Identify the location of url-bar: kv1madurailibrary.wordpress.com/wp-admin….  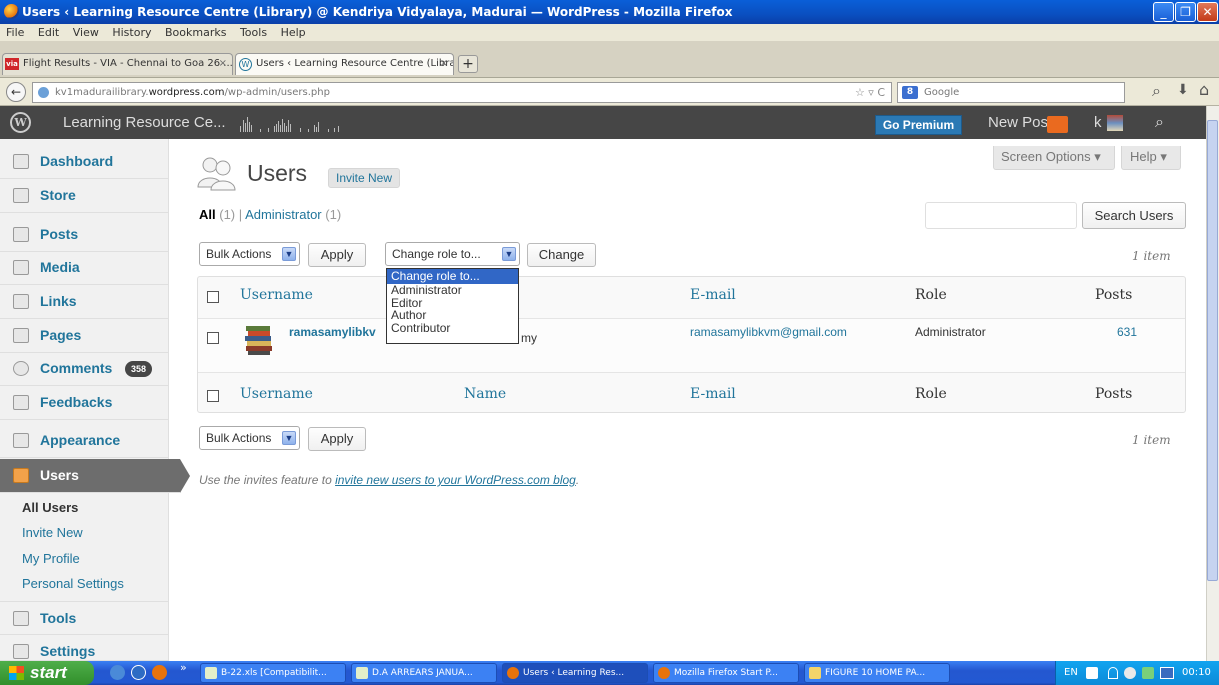
(462, 92).